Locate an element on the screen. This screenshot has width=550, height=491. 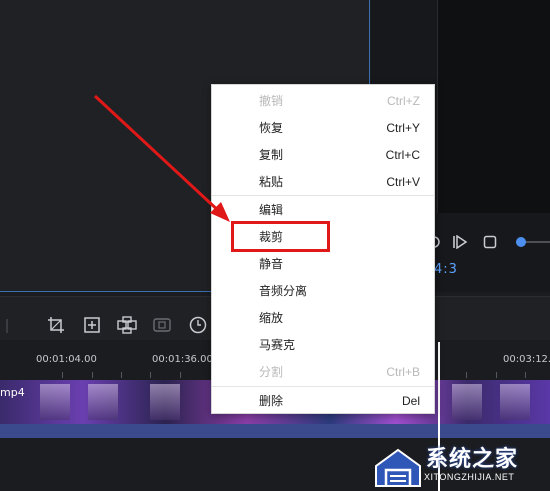
watermark-title: 系统之家 is located at coordinates (472, 459).